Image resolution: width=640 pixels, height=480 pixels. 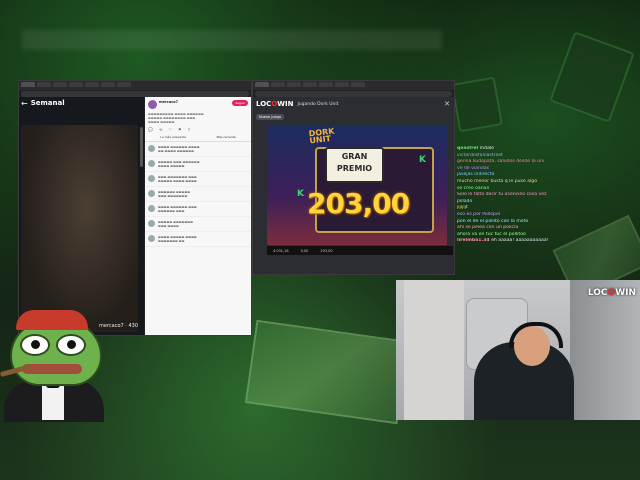 I want to click on chat-text: se creo oanan, so click(x=473, y=188).